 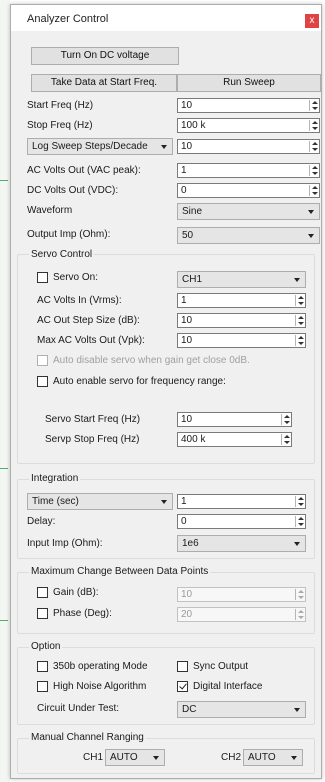 I want to click on mode-350b-label: 350b operating Mode, so click(x=100, y=666).